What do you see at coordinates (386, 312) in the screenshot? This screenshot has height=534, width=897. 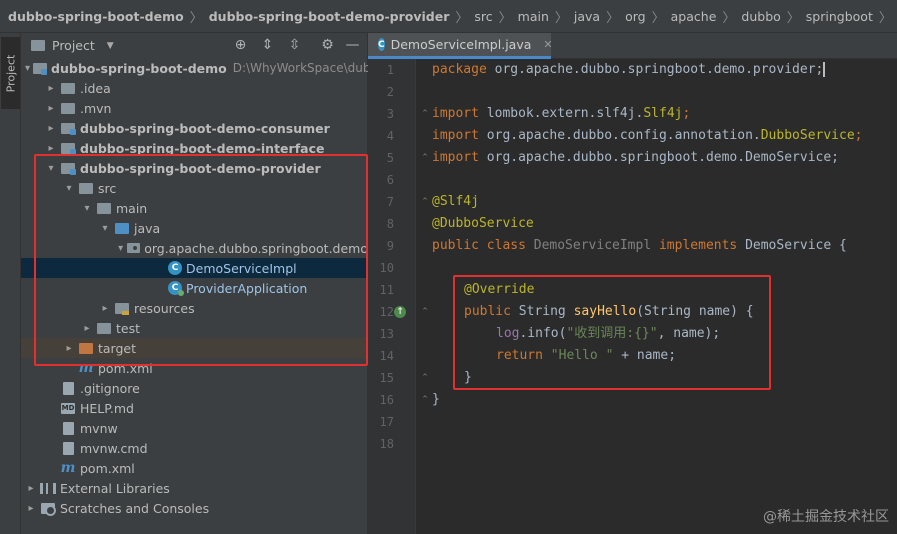 I see `line-number: 12` at bounding box center [386, 312].